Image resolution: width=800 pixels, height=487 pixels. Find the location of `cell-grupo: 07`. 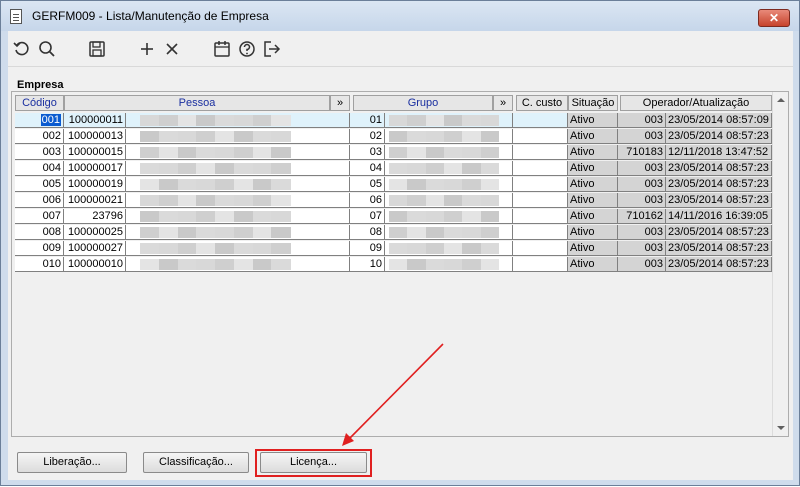

cell-grupo: 07 is located at coordinates (367, 216).